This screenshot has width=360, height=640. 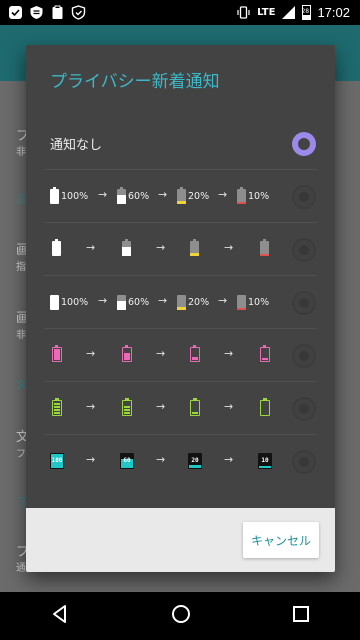 What do you see at coordinates (21, 454) in the screenshot?
I see `bg-item-4-sub: フ` at bounding box center [21, 454].